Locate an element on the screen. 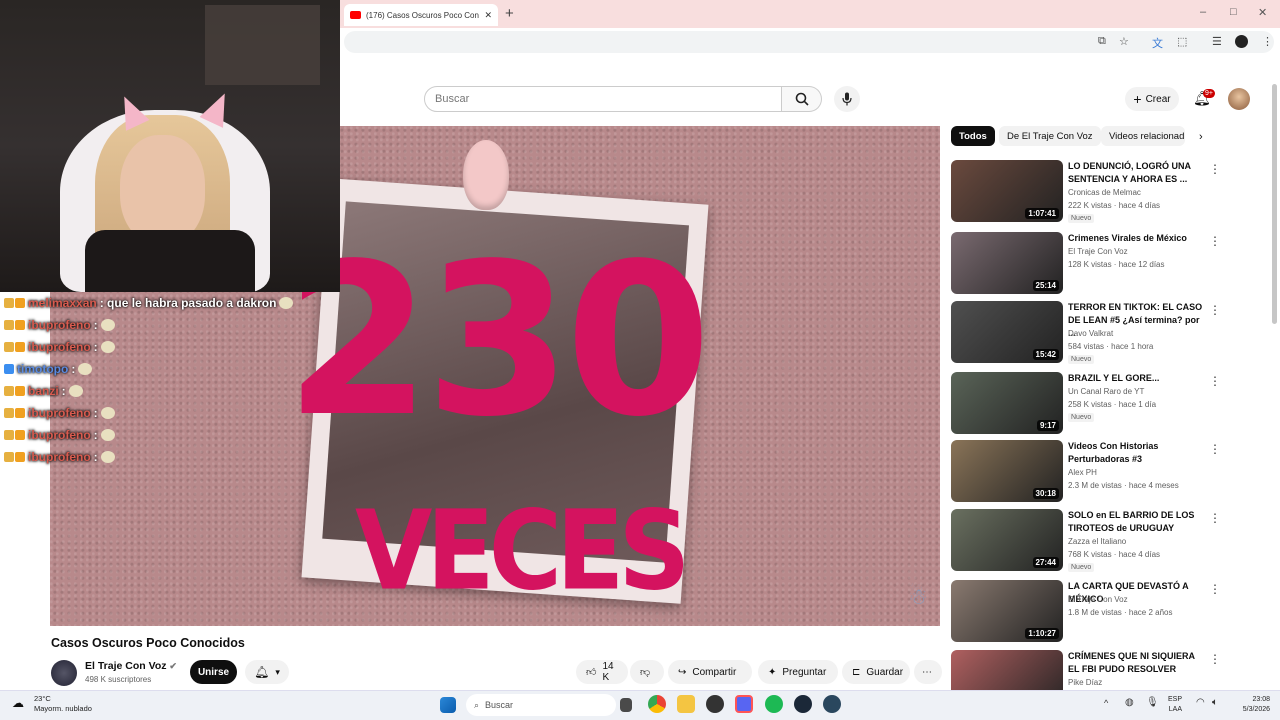 This screenshot has width=1280, height=720. translate-icon: 文 is located at coordinates (1157, 43).